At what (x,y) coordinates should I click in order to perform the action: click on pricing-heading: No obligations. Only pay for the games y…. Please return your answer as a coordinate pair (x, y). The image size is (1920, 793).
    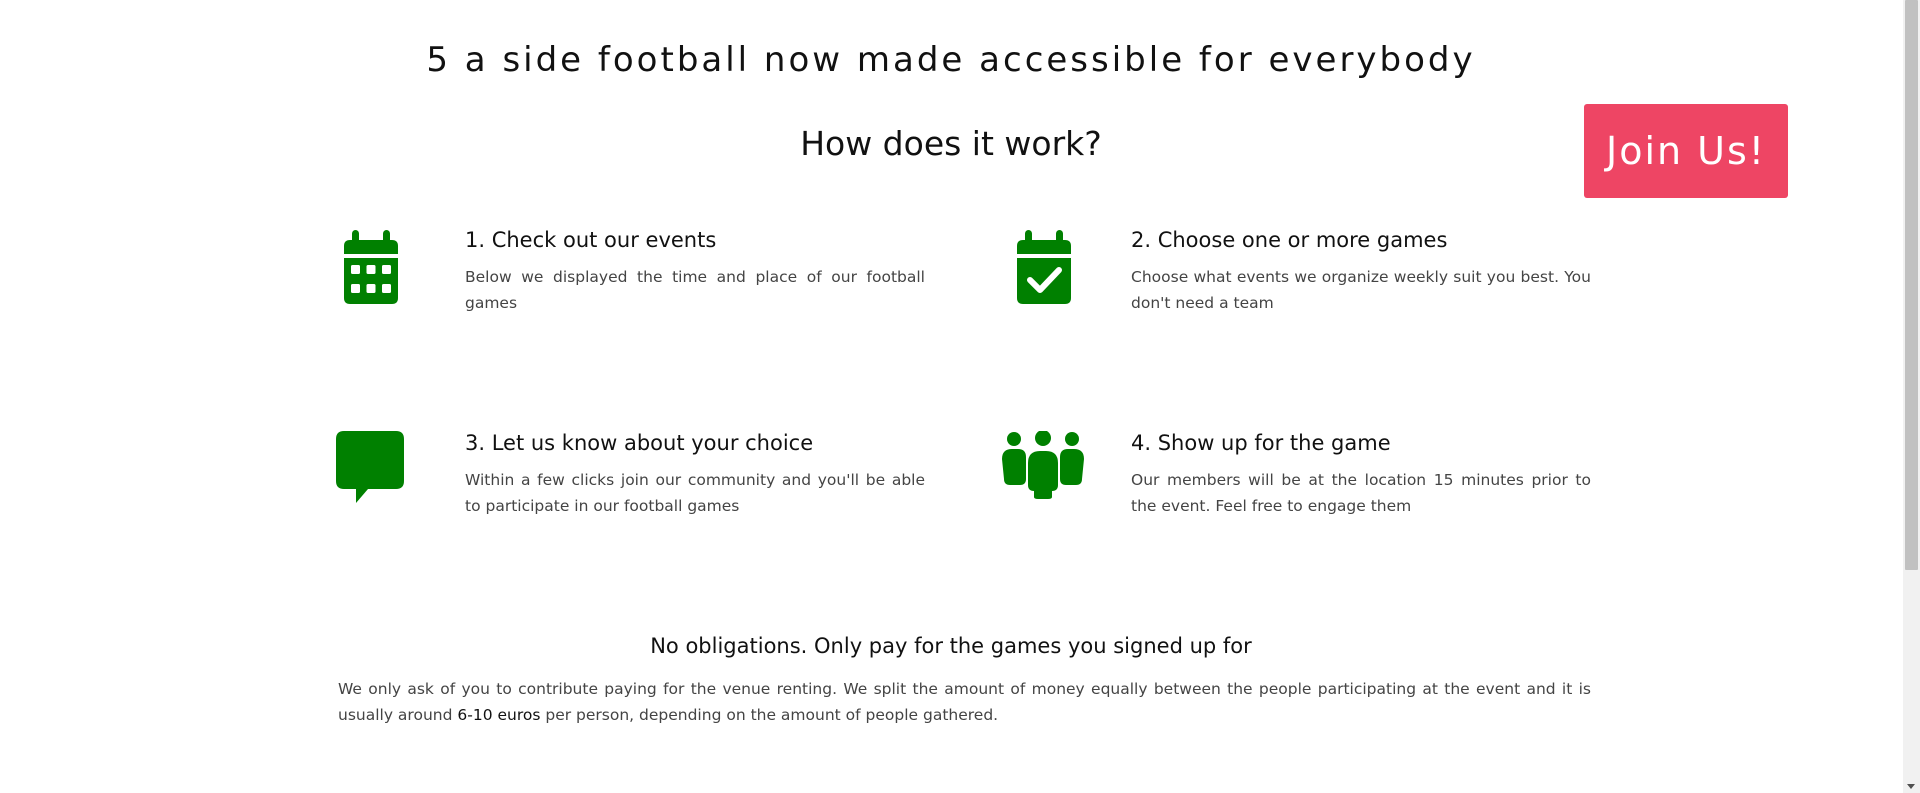
    Looking at the image, I should click on (951, 646).